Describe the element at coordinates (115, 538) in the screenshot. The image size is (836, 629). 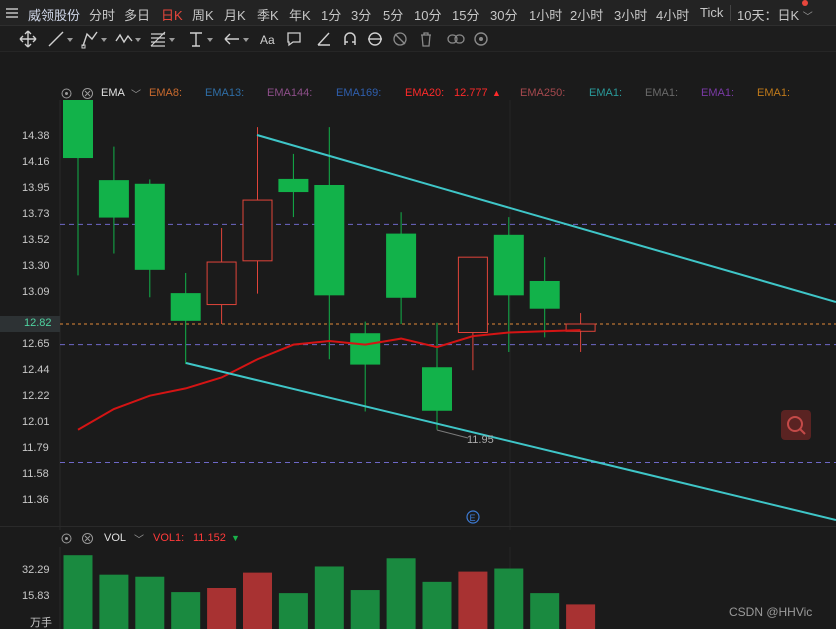
I see `volume-indicator-name: VOL` at that location.